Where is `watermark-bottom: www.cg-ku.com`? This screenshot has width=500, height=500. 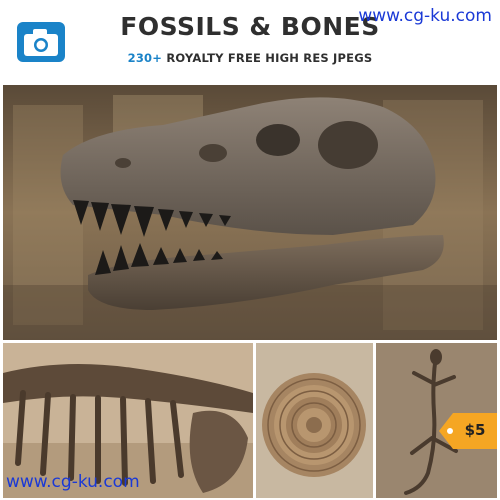 watermark-bottom: www.cg-ku.com is located at coordinates (73, 482).